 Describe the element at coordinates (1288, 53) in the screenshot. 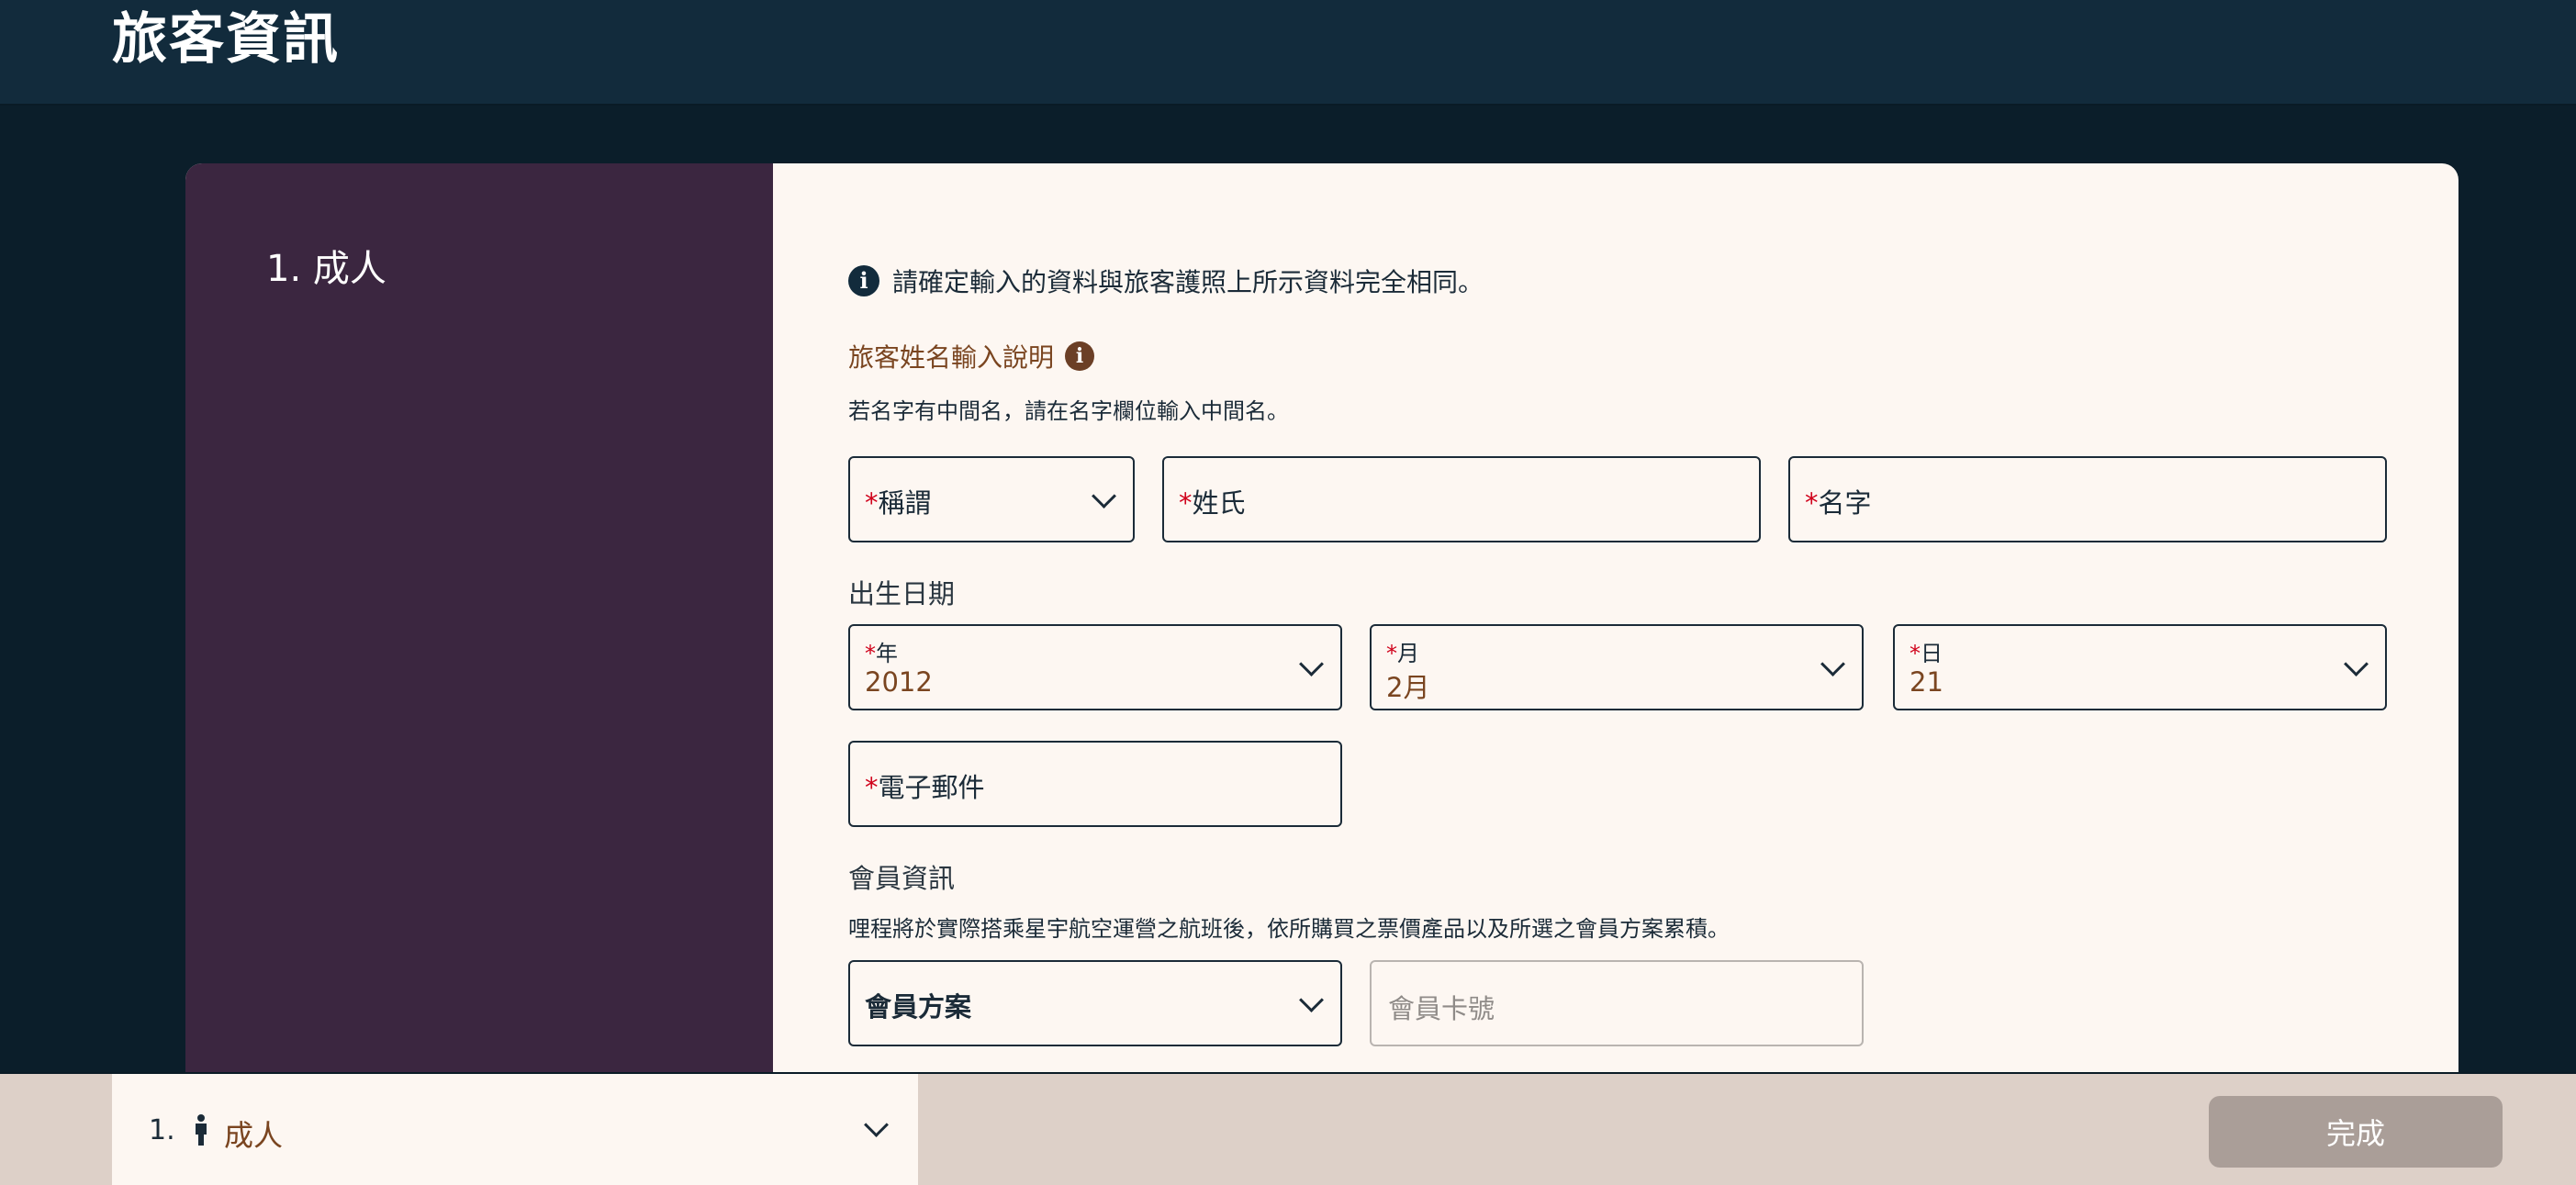

I see `page-header: 旅客資訊` at that location.